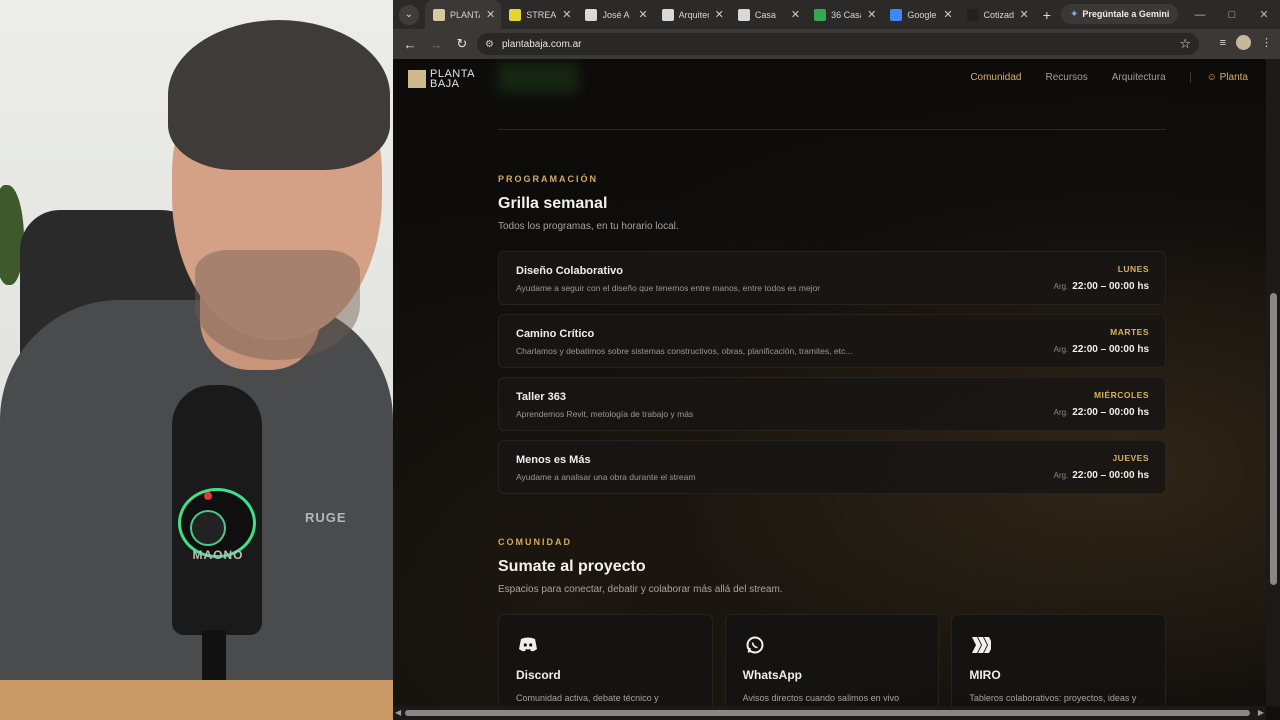 The image size is (1280, 720). I want to click on community-kicker: COMUNIDAD, so click(535, 542).